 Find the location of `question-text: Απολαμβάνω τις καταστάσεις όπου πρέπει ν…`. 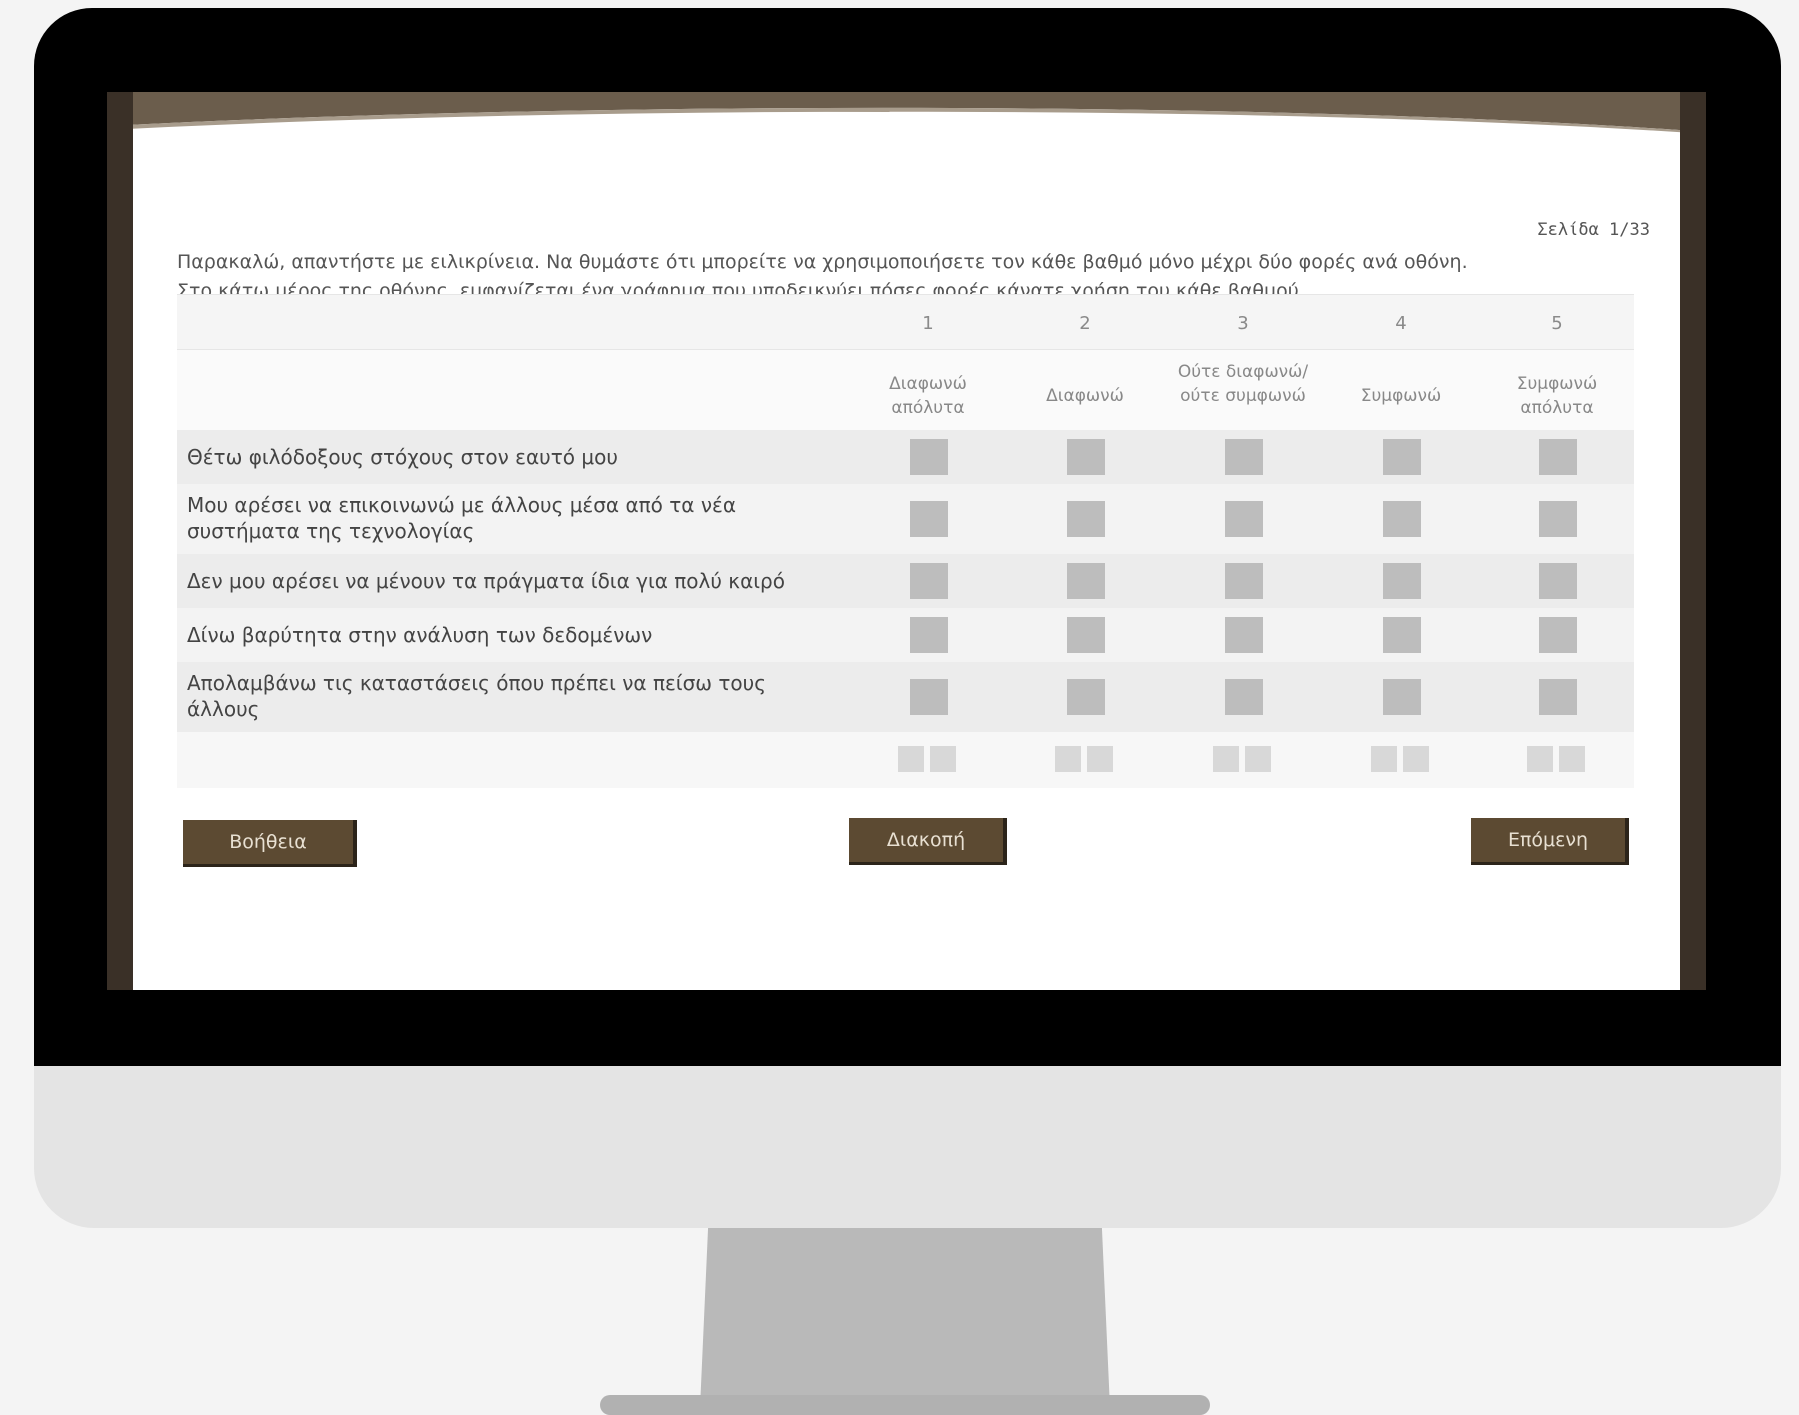

question-text: Απολαμβάνω τις καταστάσεις όπου πρέπει ν… is located at coordinates (476, 696).